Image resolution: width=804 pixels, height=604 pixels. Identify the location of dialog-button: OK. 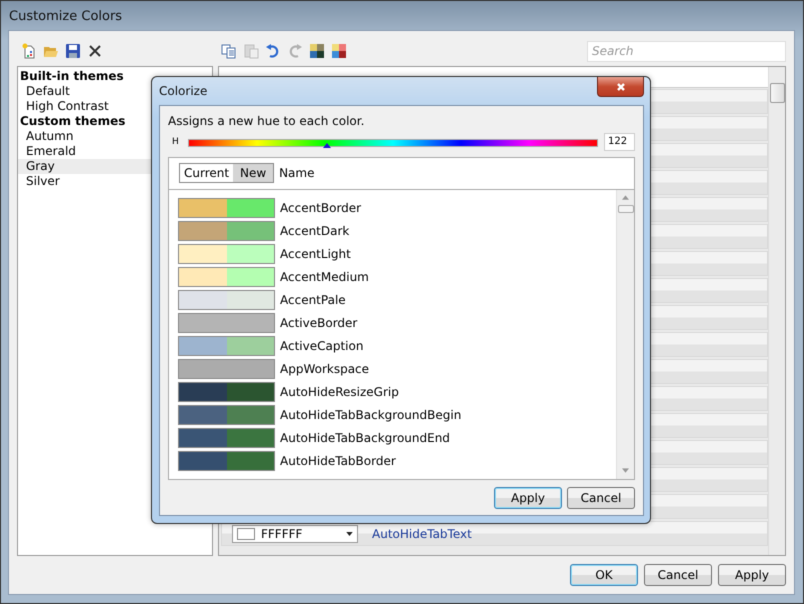
(604, 575).